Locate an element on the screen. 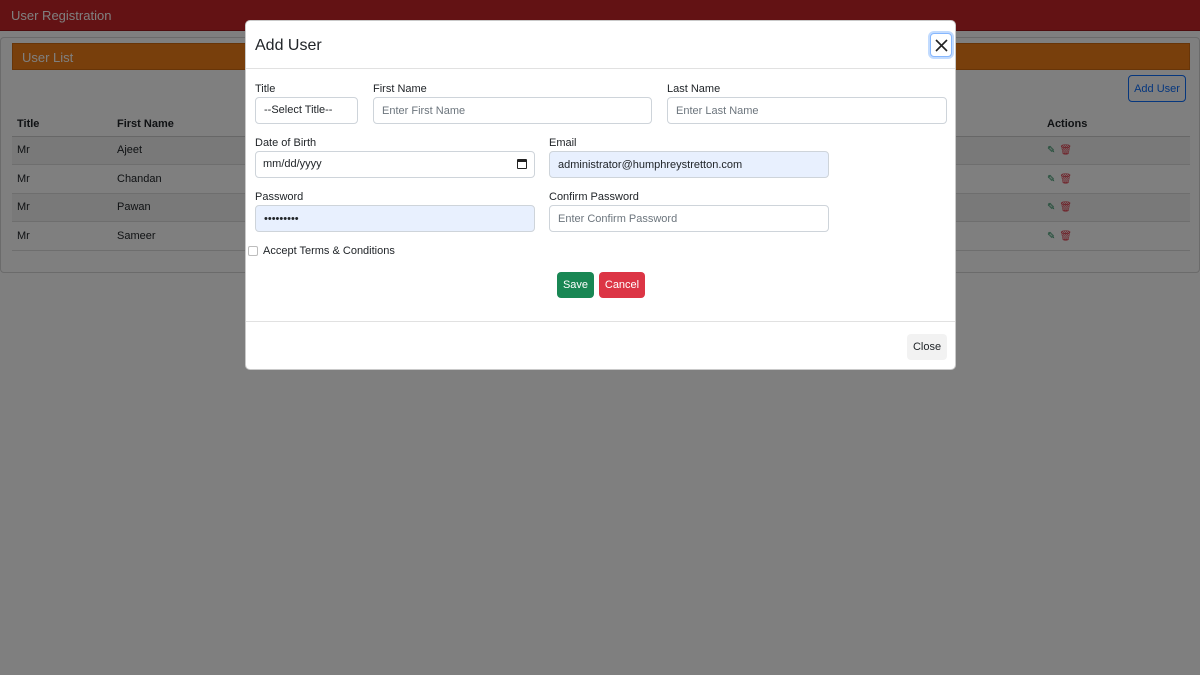 The image size is (1200, 675). modal-footer: Close is located at coordinates (600, 345).